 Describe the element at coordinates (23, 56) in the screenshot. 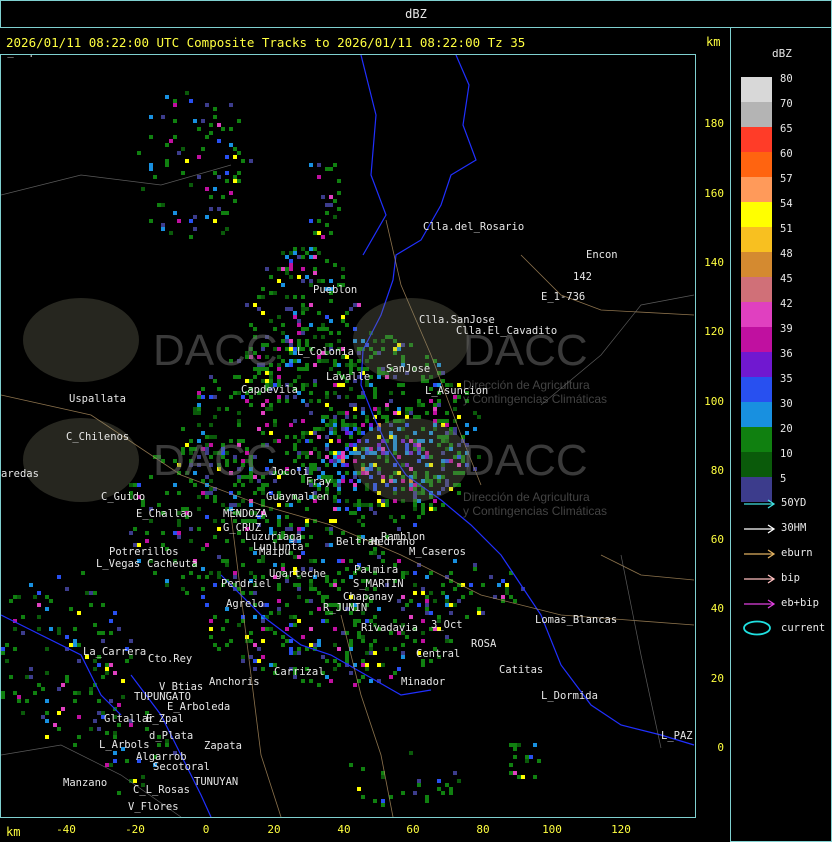

I see `place-label: S_Roque` at that location.